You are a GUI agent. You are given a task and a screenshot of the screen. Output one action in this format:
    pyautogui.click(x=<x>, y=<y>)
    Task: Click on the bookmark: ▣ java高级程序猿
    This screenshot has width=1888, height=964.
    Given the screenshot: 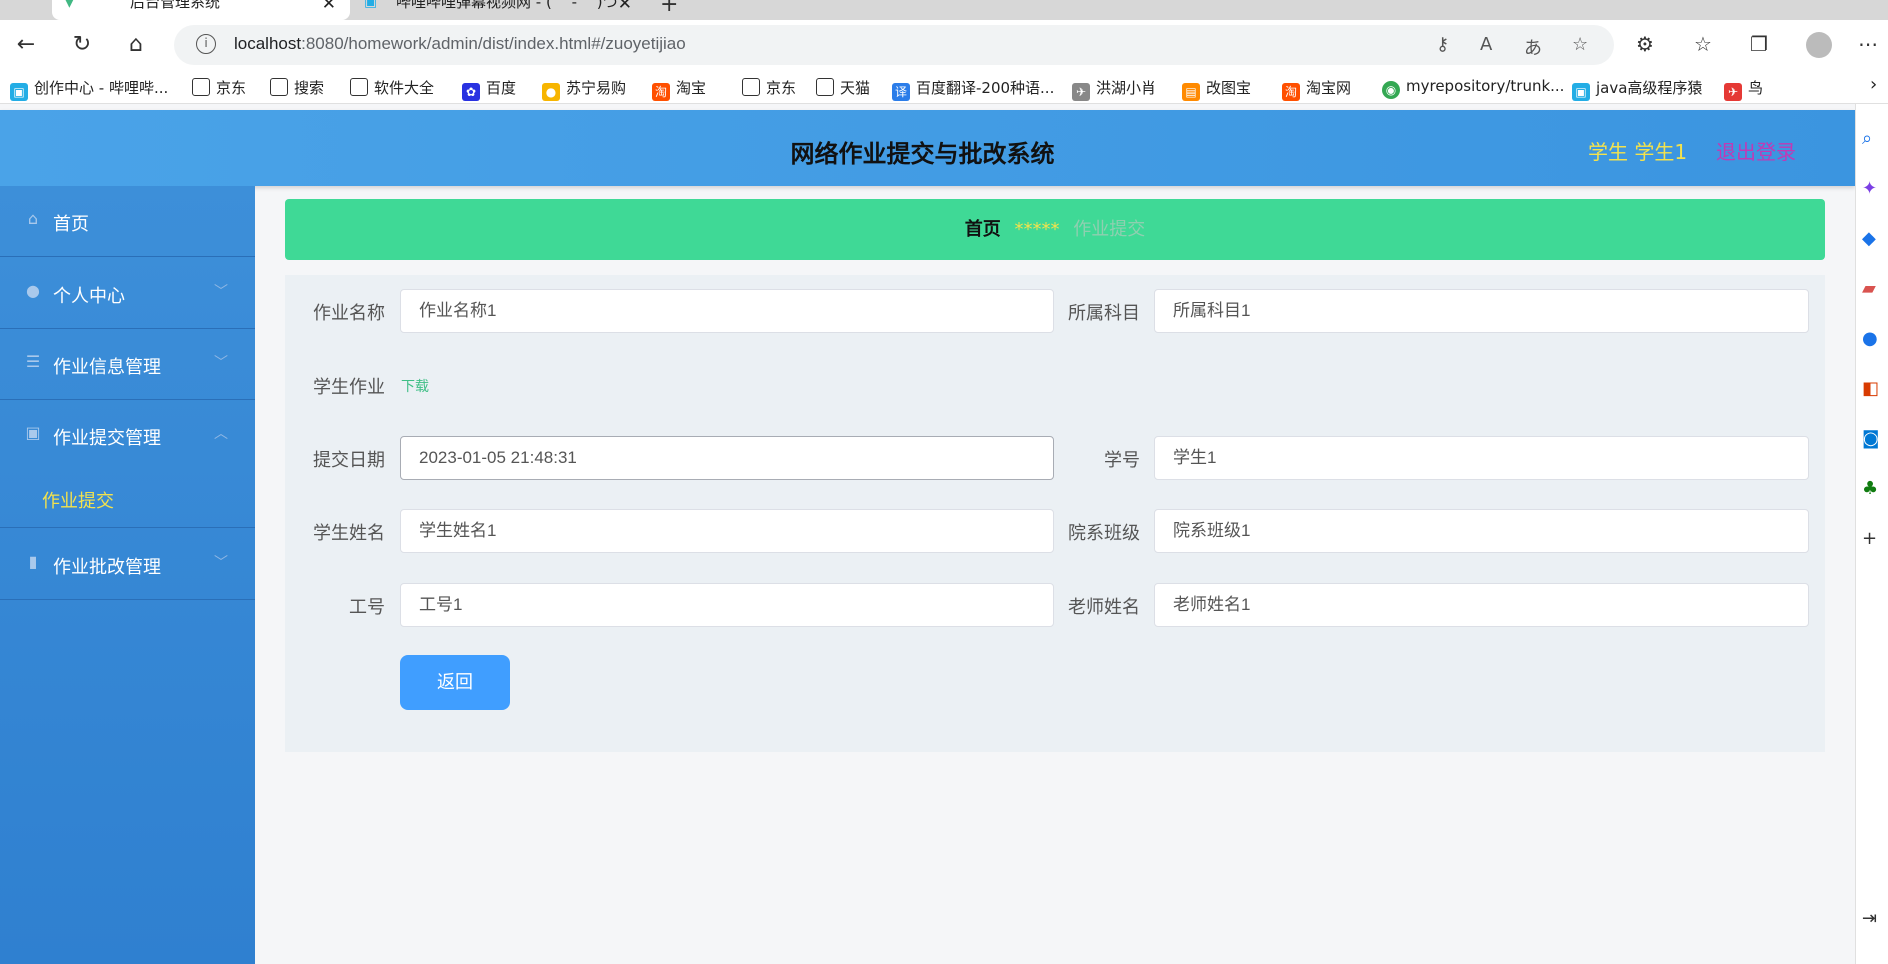 What is the action you would take?
    pyautogui.click(x=1637, y=89)
    